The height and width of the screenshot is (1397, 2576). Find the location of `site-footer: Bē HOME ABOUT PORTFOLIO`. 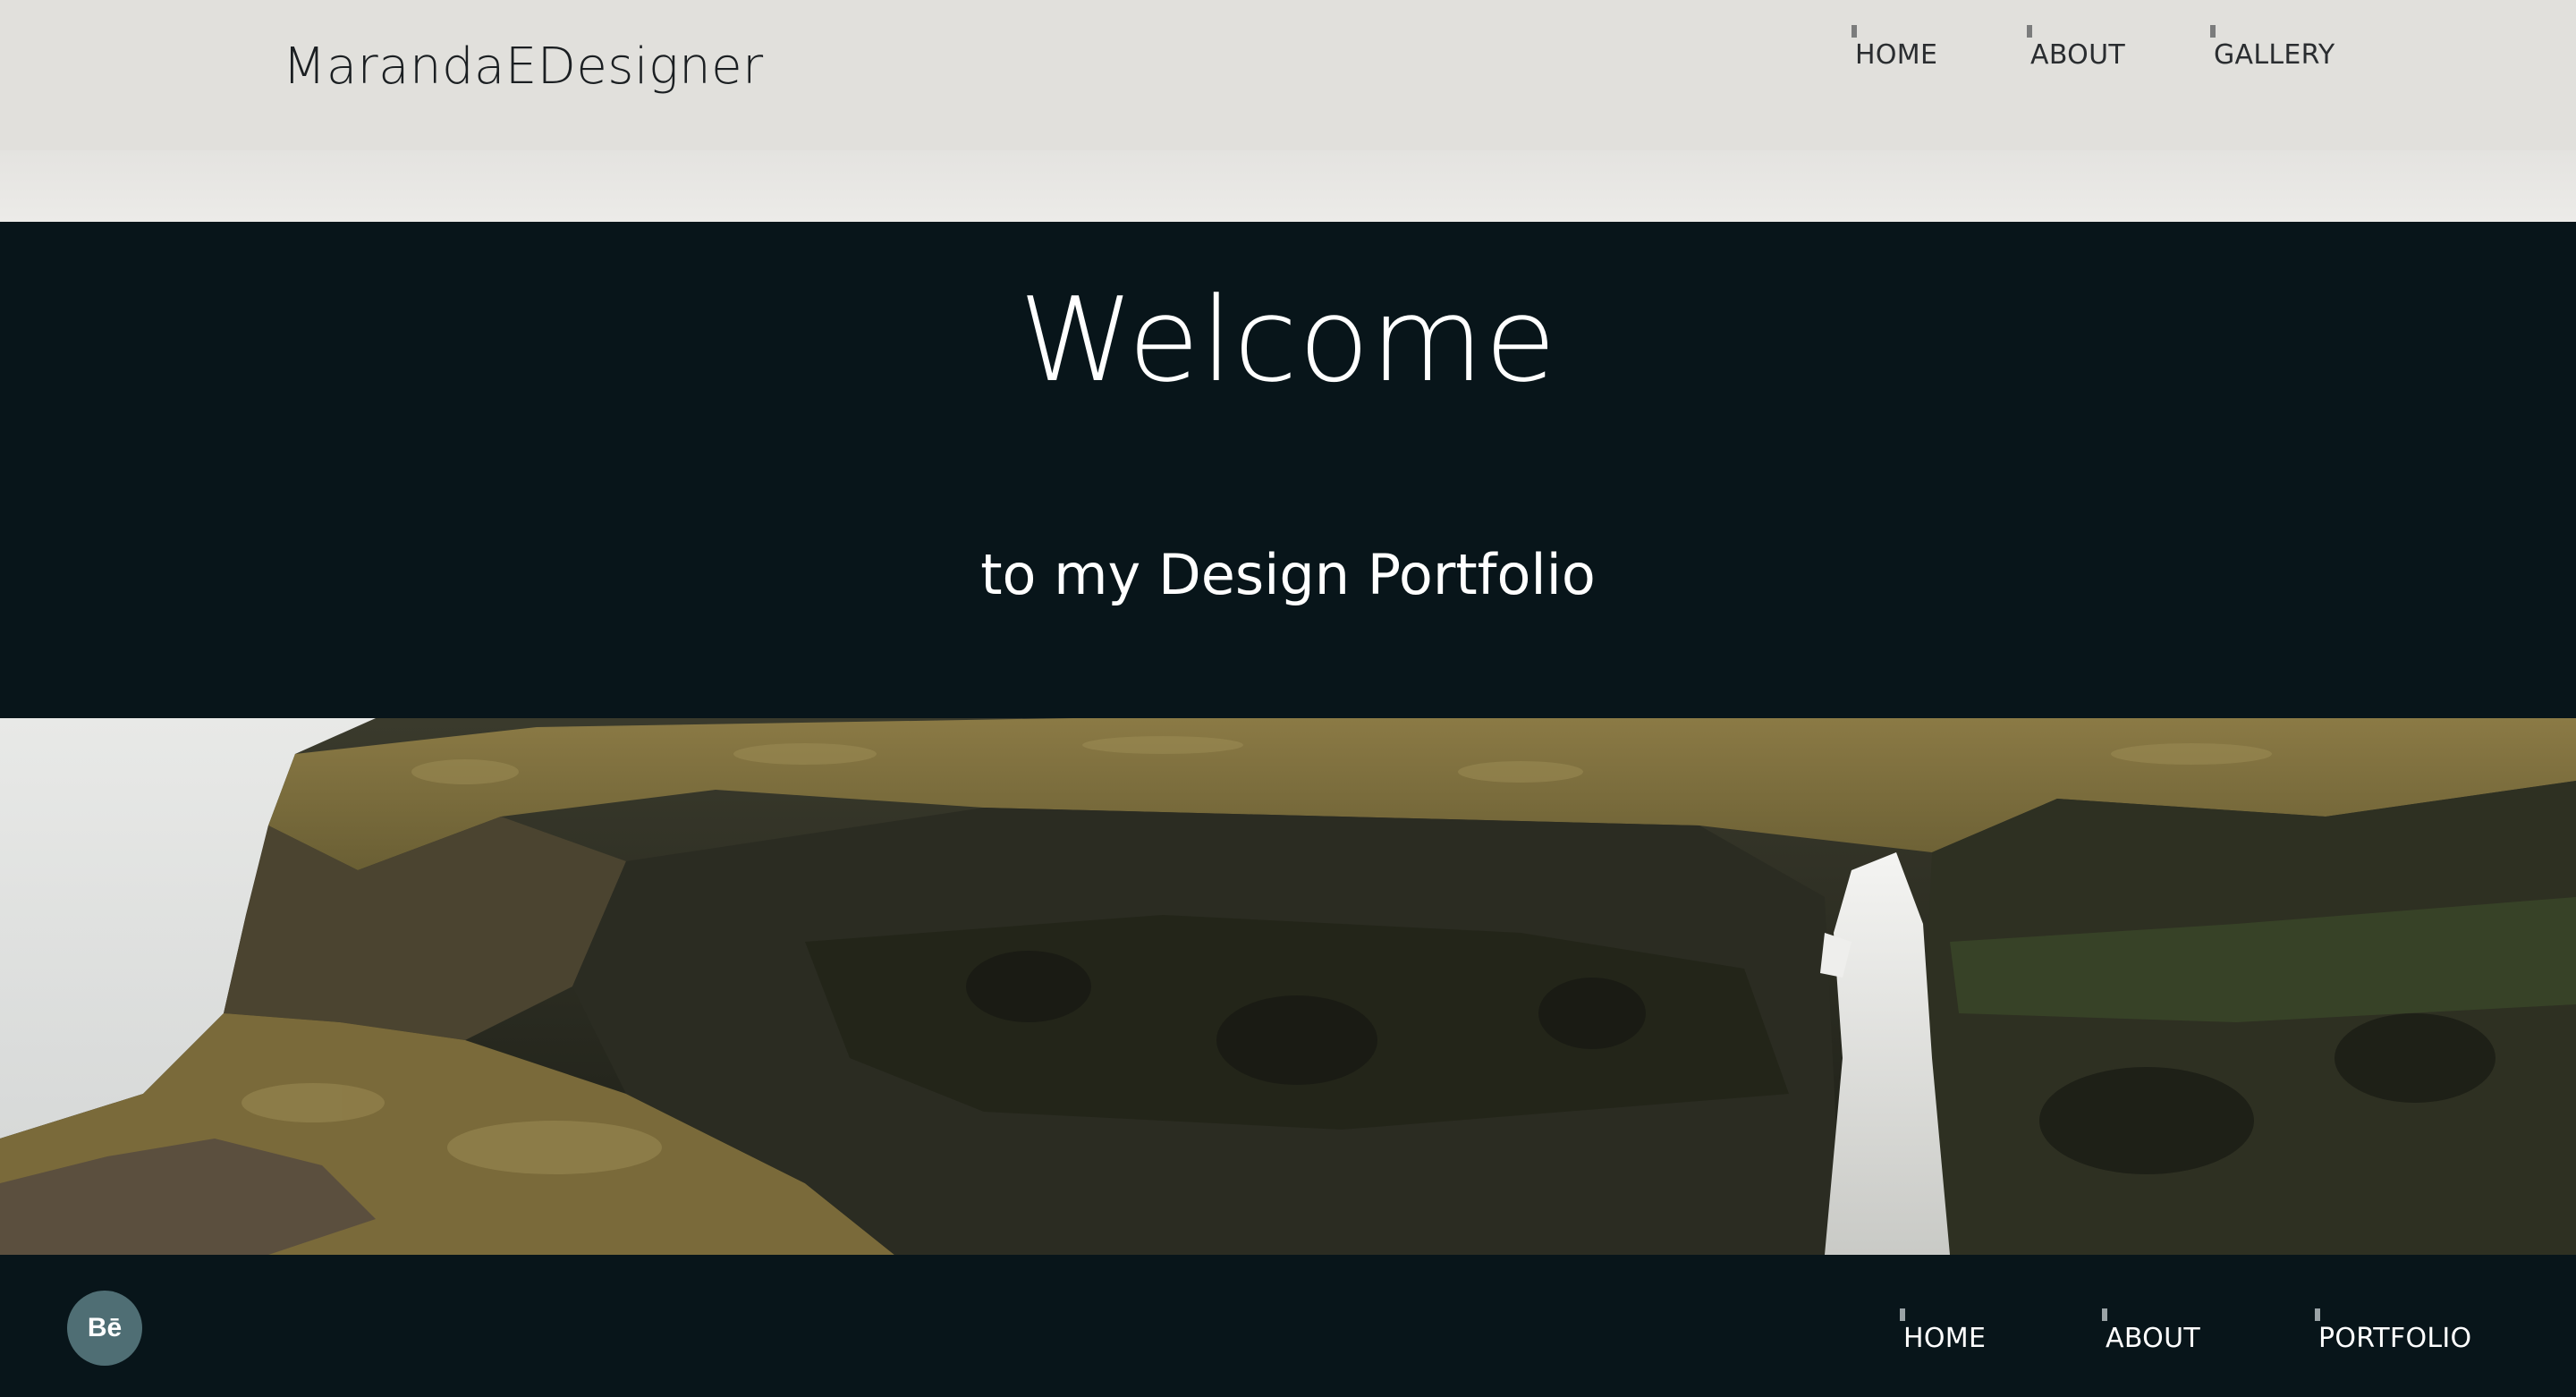

site-footer: Bē HOME ABOUT PORTFOLIO is located at coordinates (1288, 1326).